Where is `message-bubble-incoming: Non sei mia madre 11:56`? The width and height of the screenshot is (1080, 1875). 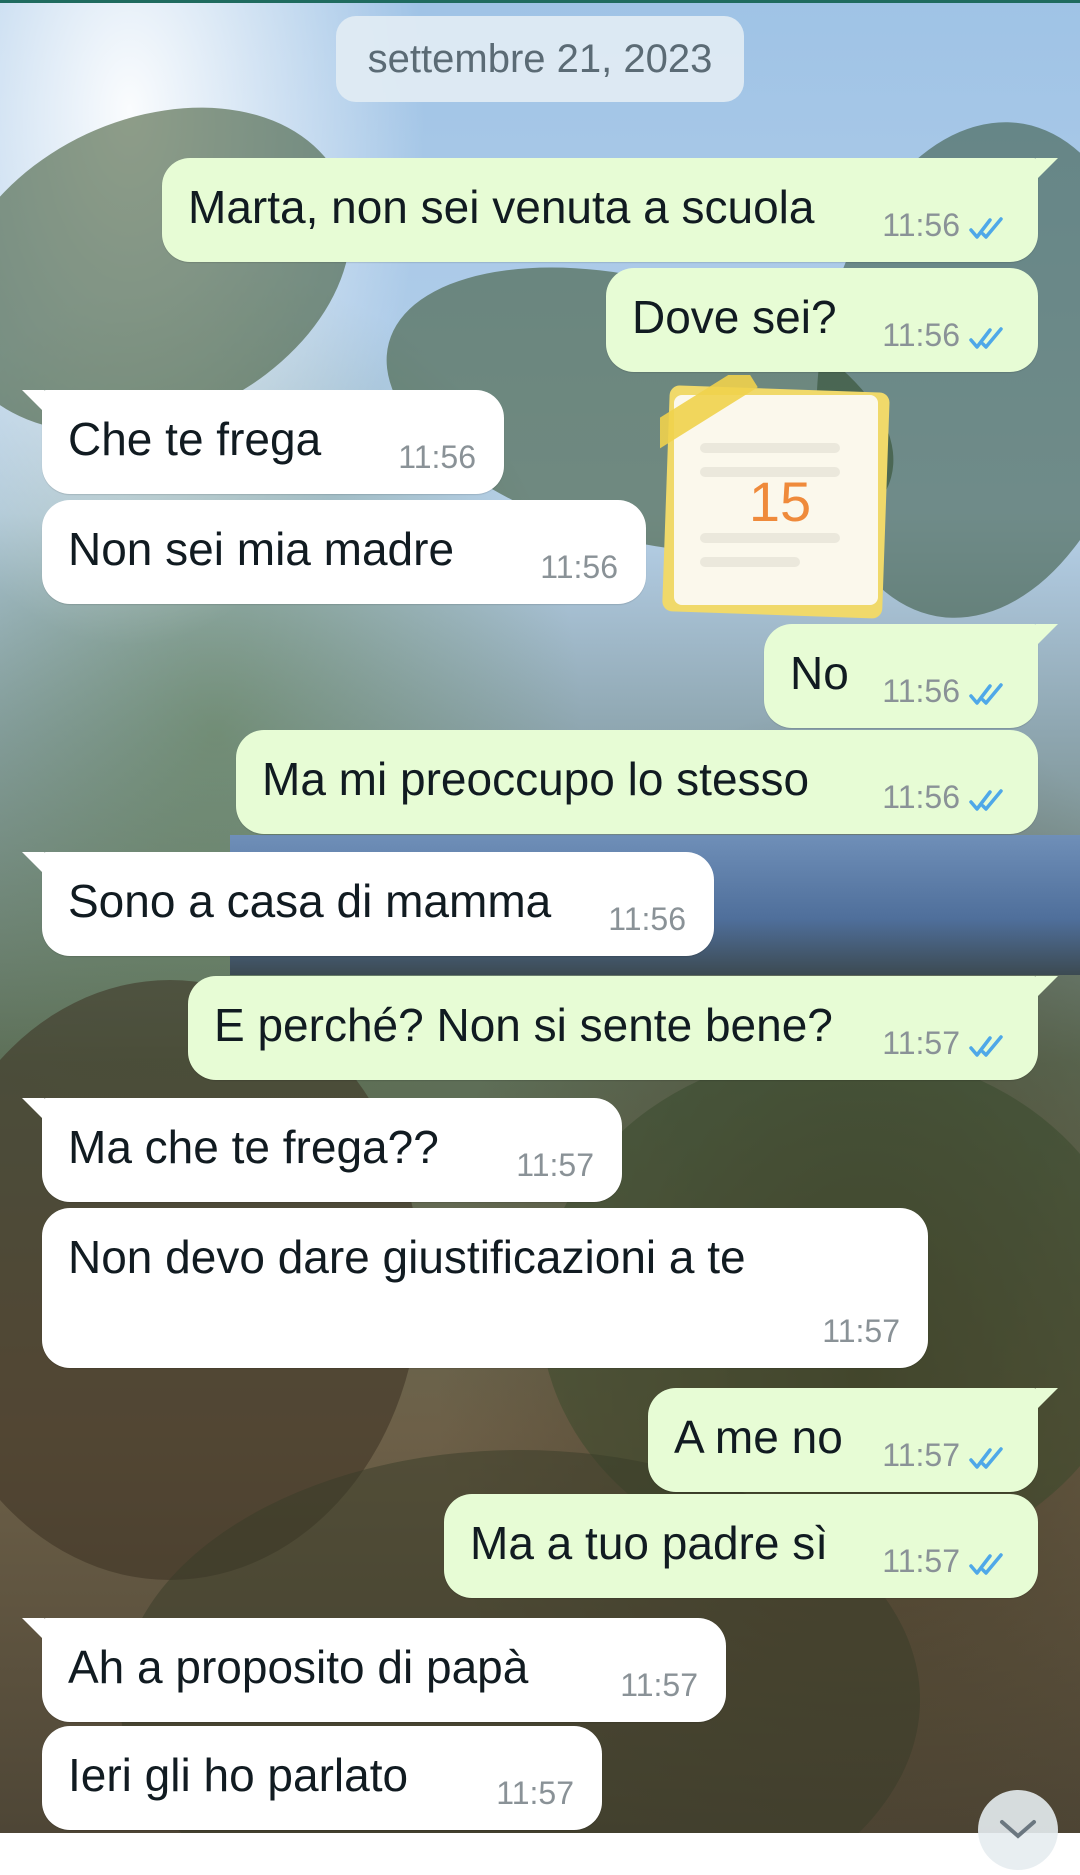
message-bubble-incoming: Non sei mia madre 11:56 is located at coordinates (344, 552).